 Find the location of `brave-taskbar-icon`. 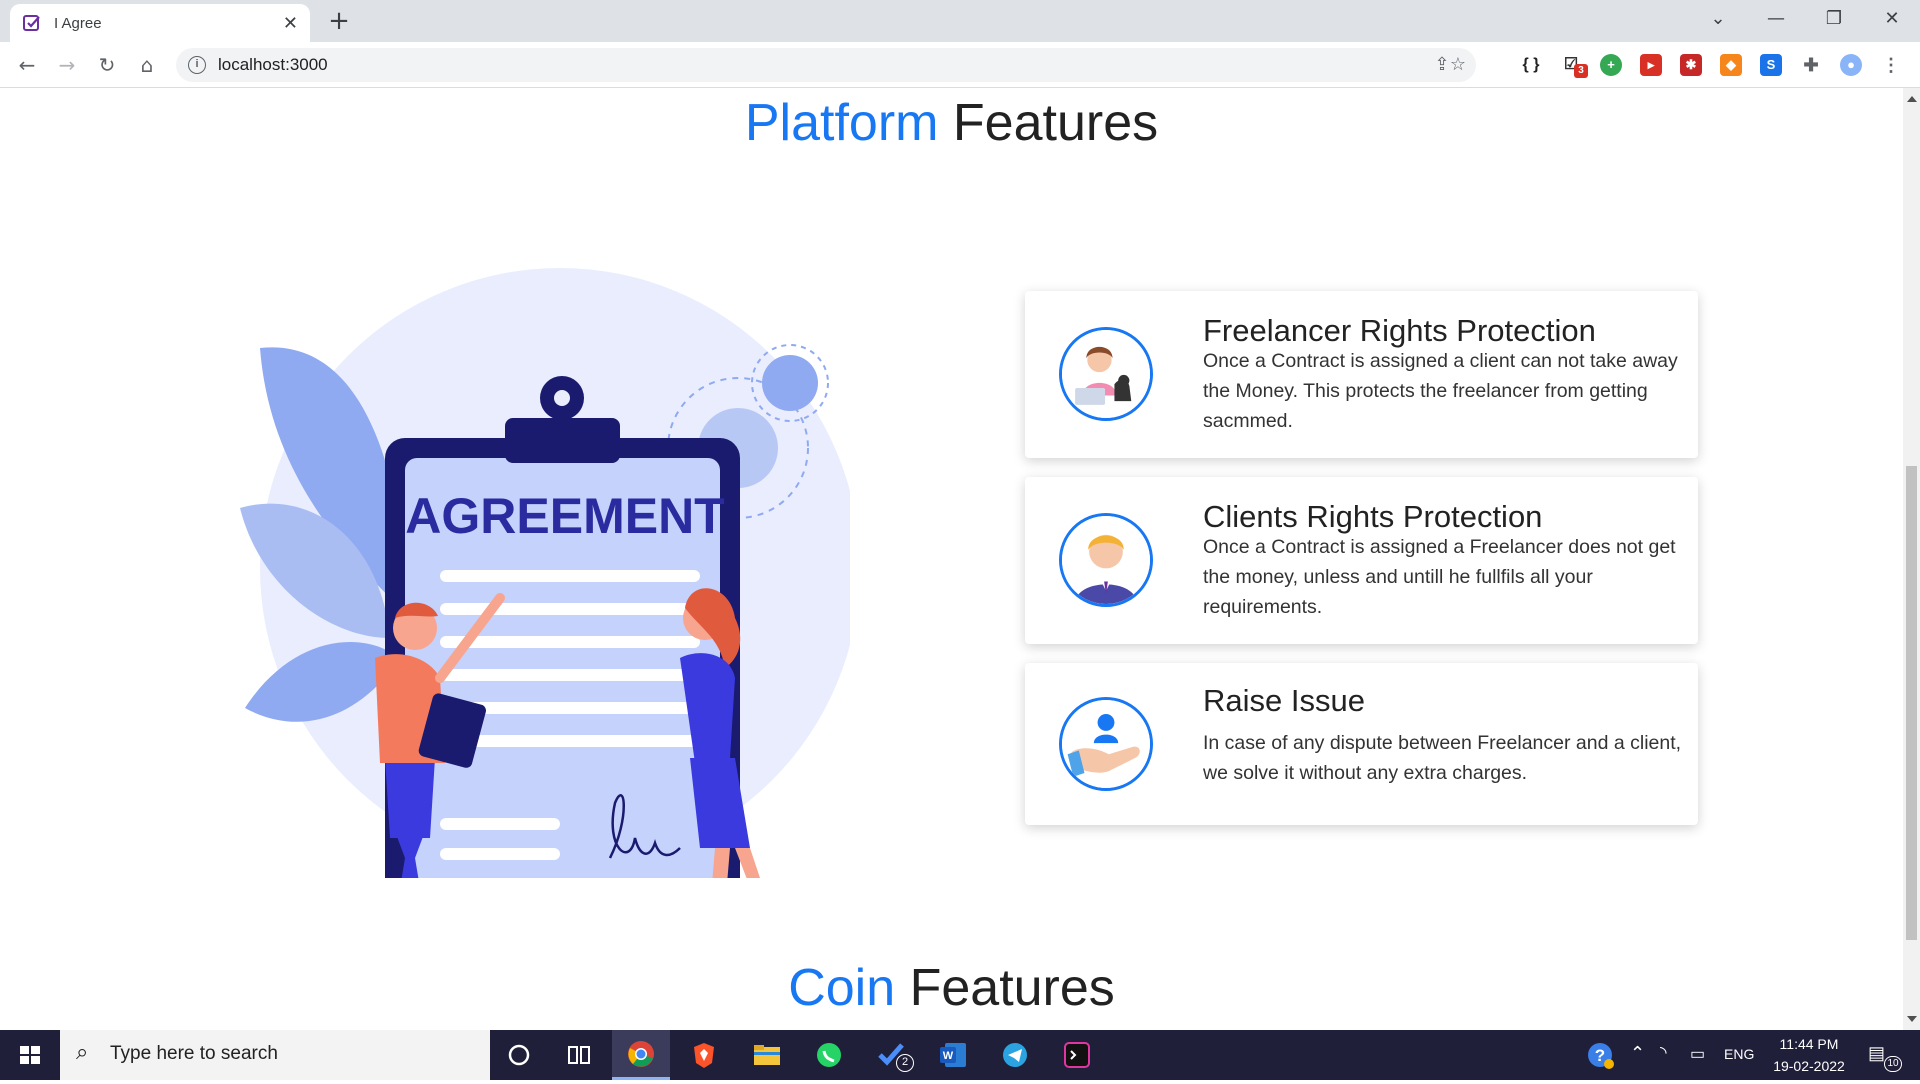

brave-taskbar-icon is located at coordinates (704, 1055).